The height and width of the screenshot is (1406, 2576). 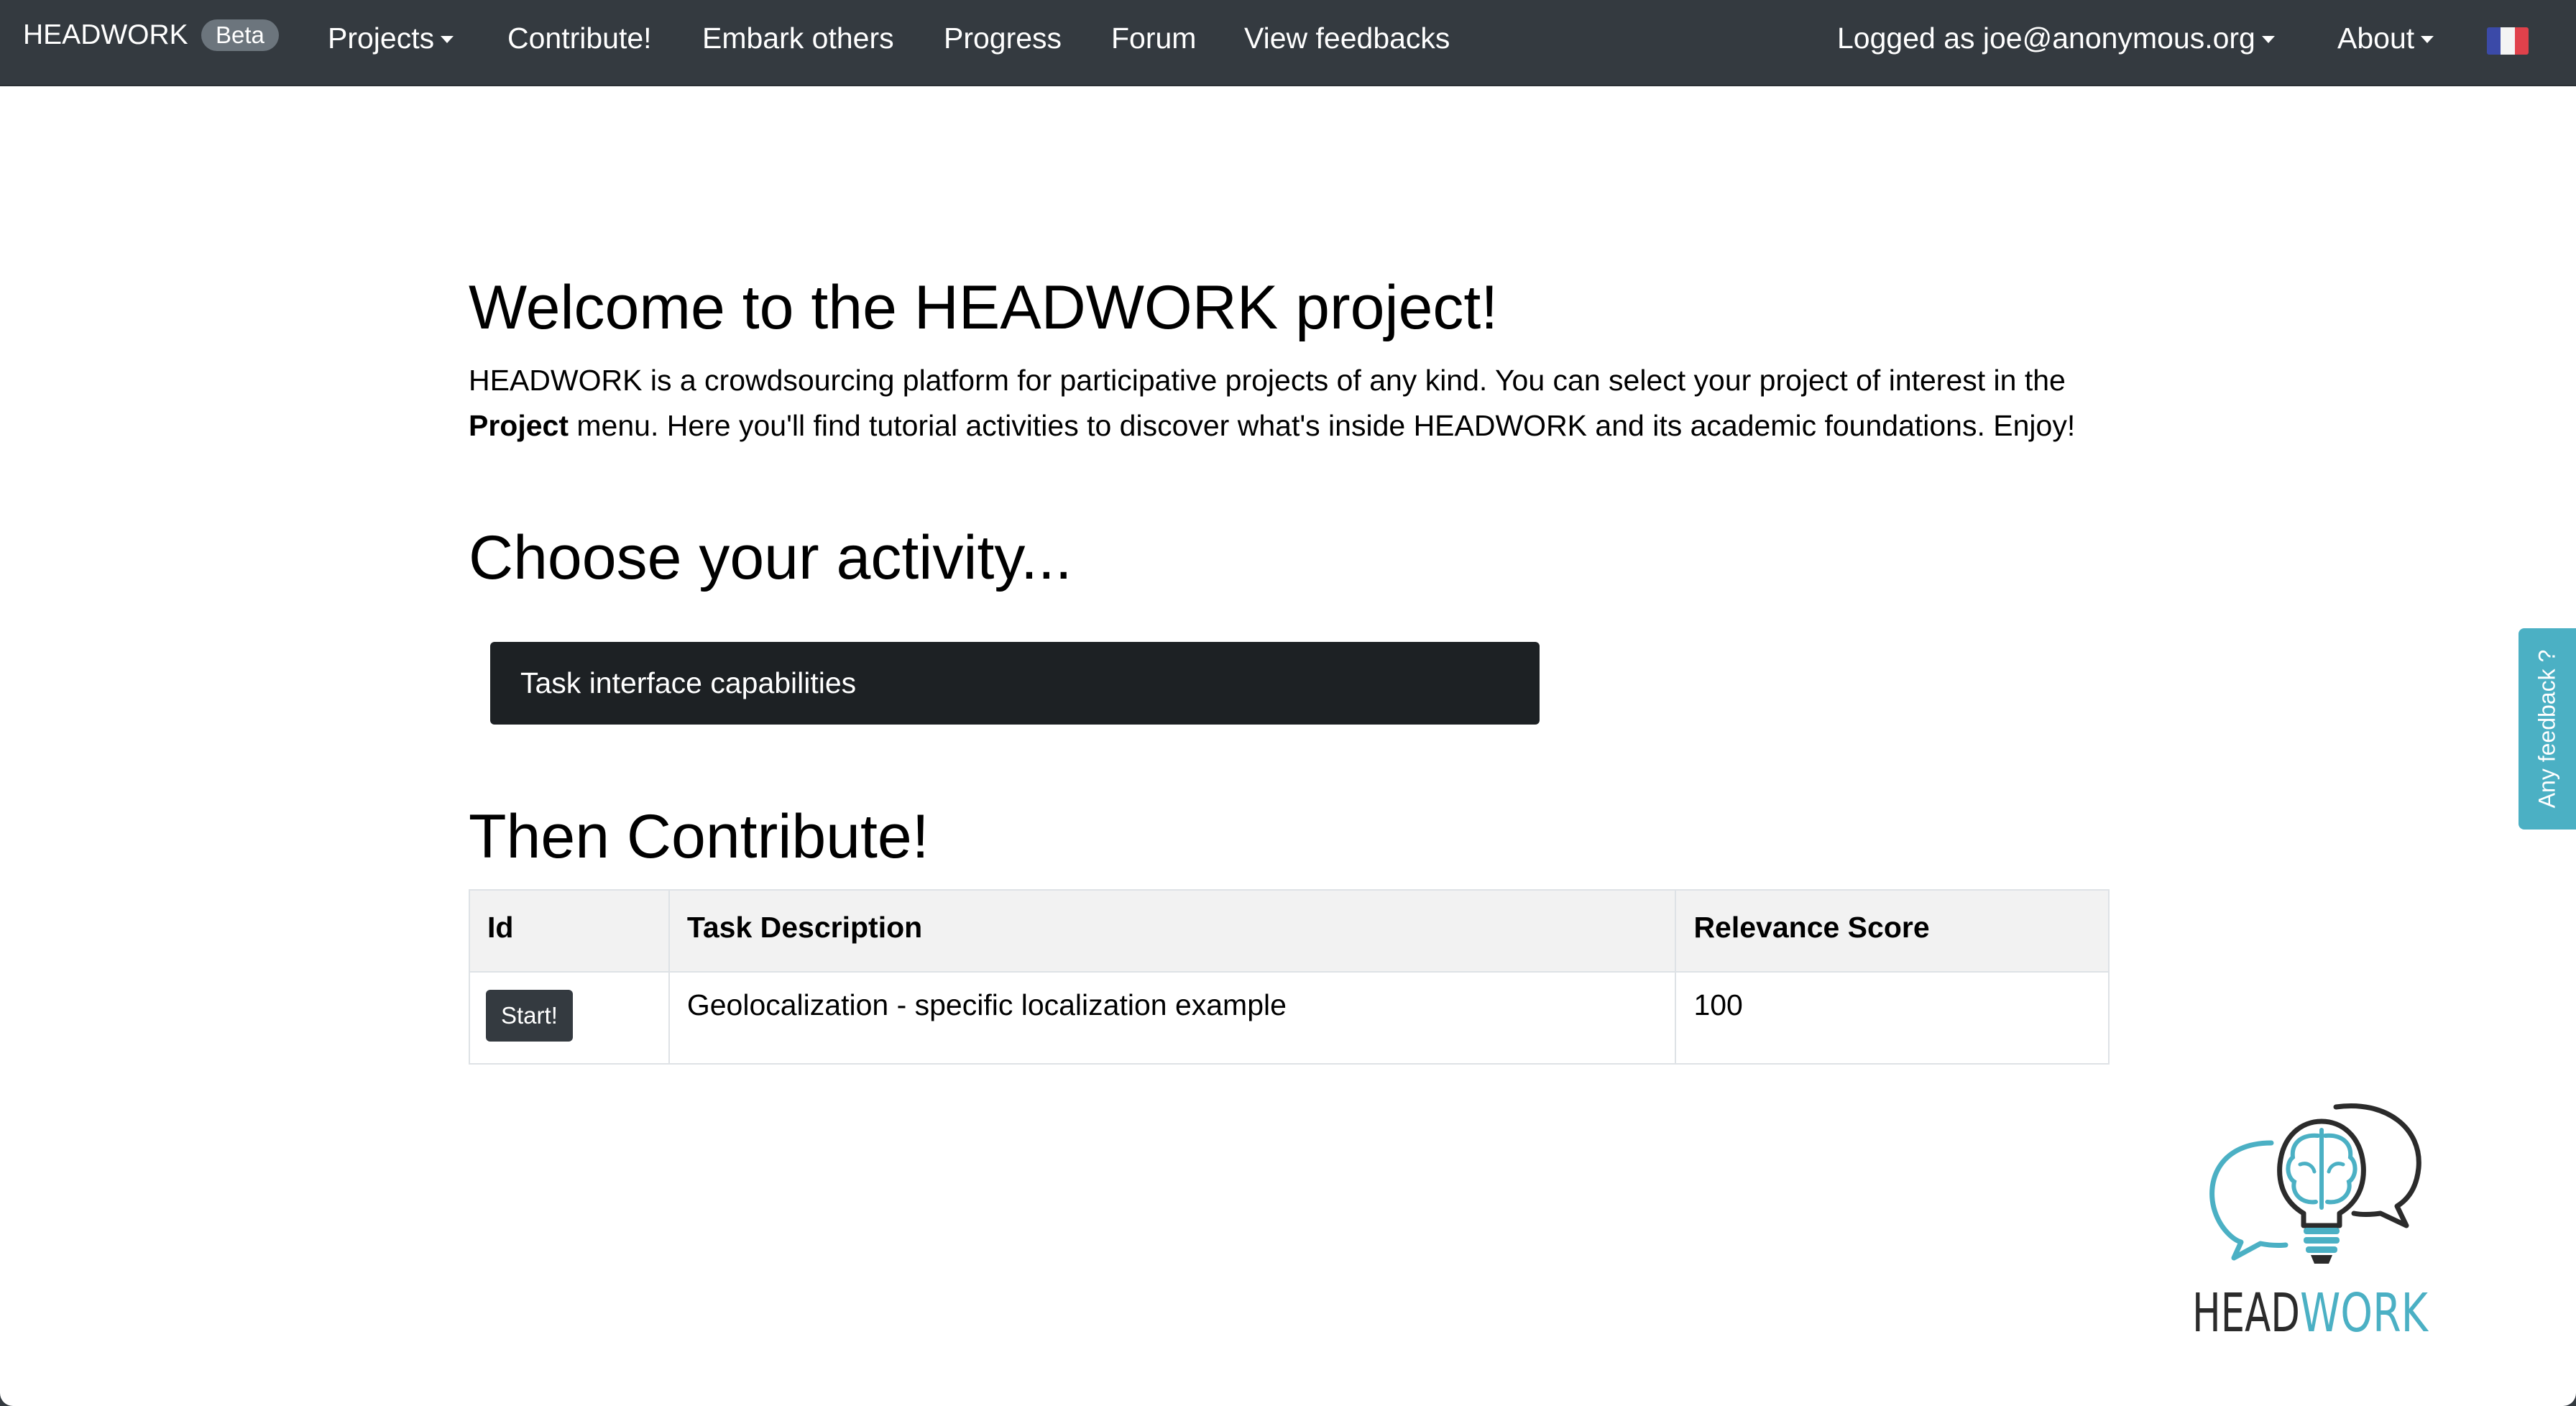 What do you see at coordinates (2364, 1309) in the screenshot?
I see `logo-text-work: WORK` at bounding box center [2364, 1309].